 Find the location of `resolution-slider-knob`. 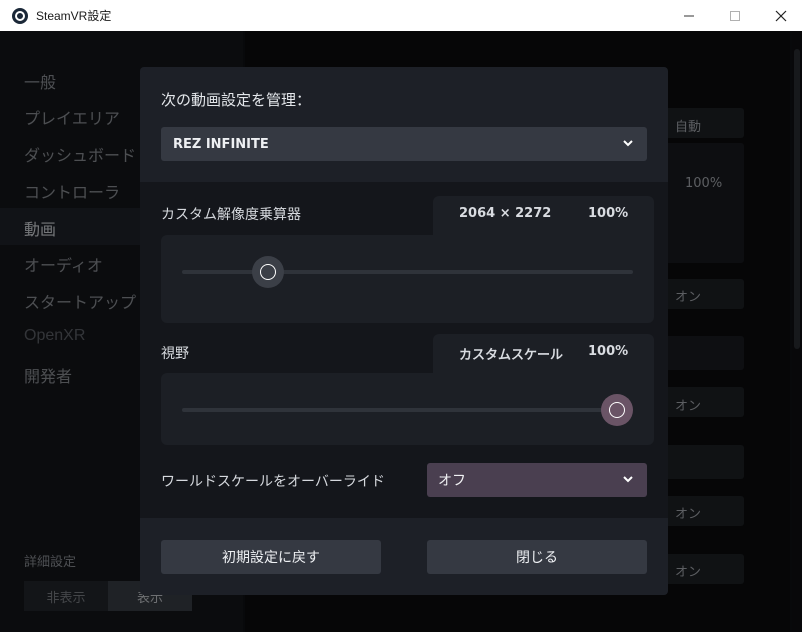

resolution-slider-knob is located at coordinates (267, 272).